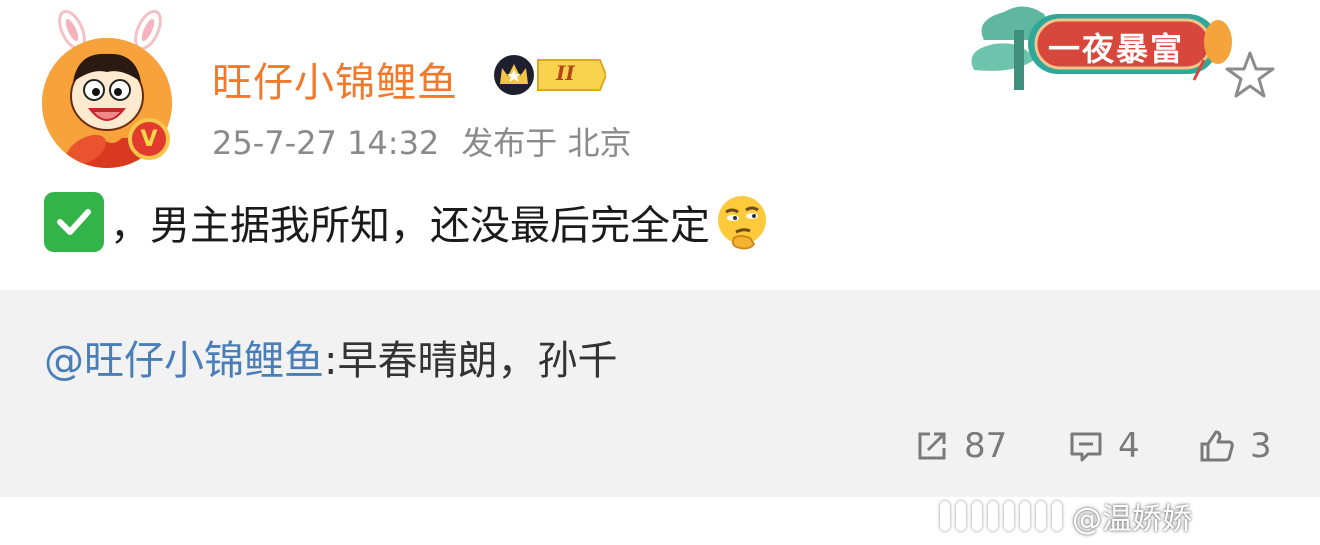 This screenshot has height=545, width=1320. Describe the element at coordinates (550, 75) in the screenshot. I see `crown-icon` at that location.